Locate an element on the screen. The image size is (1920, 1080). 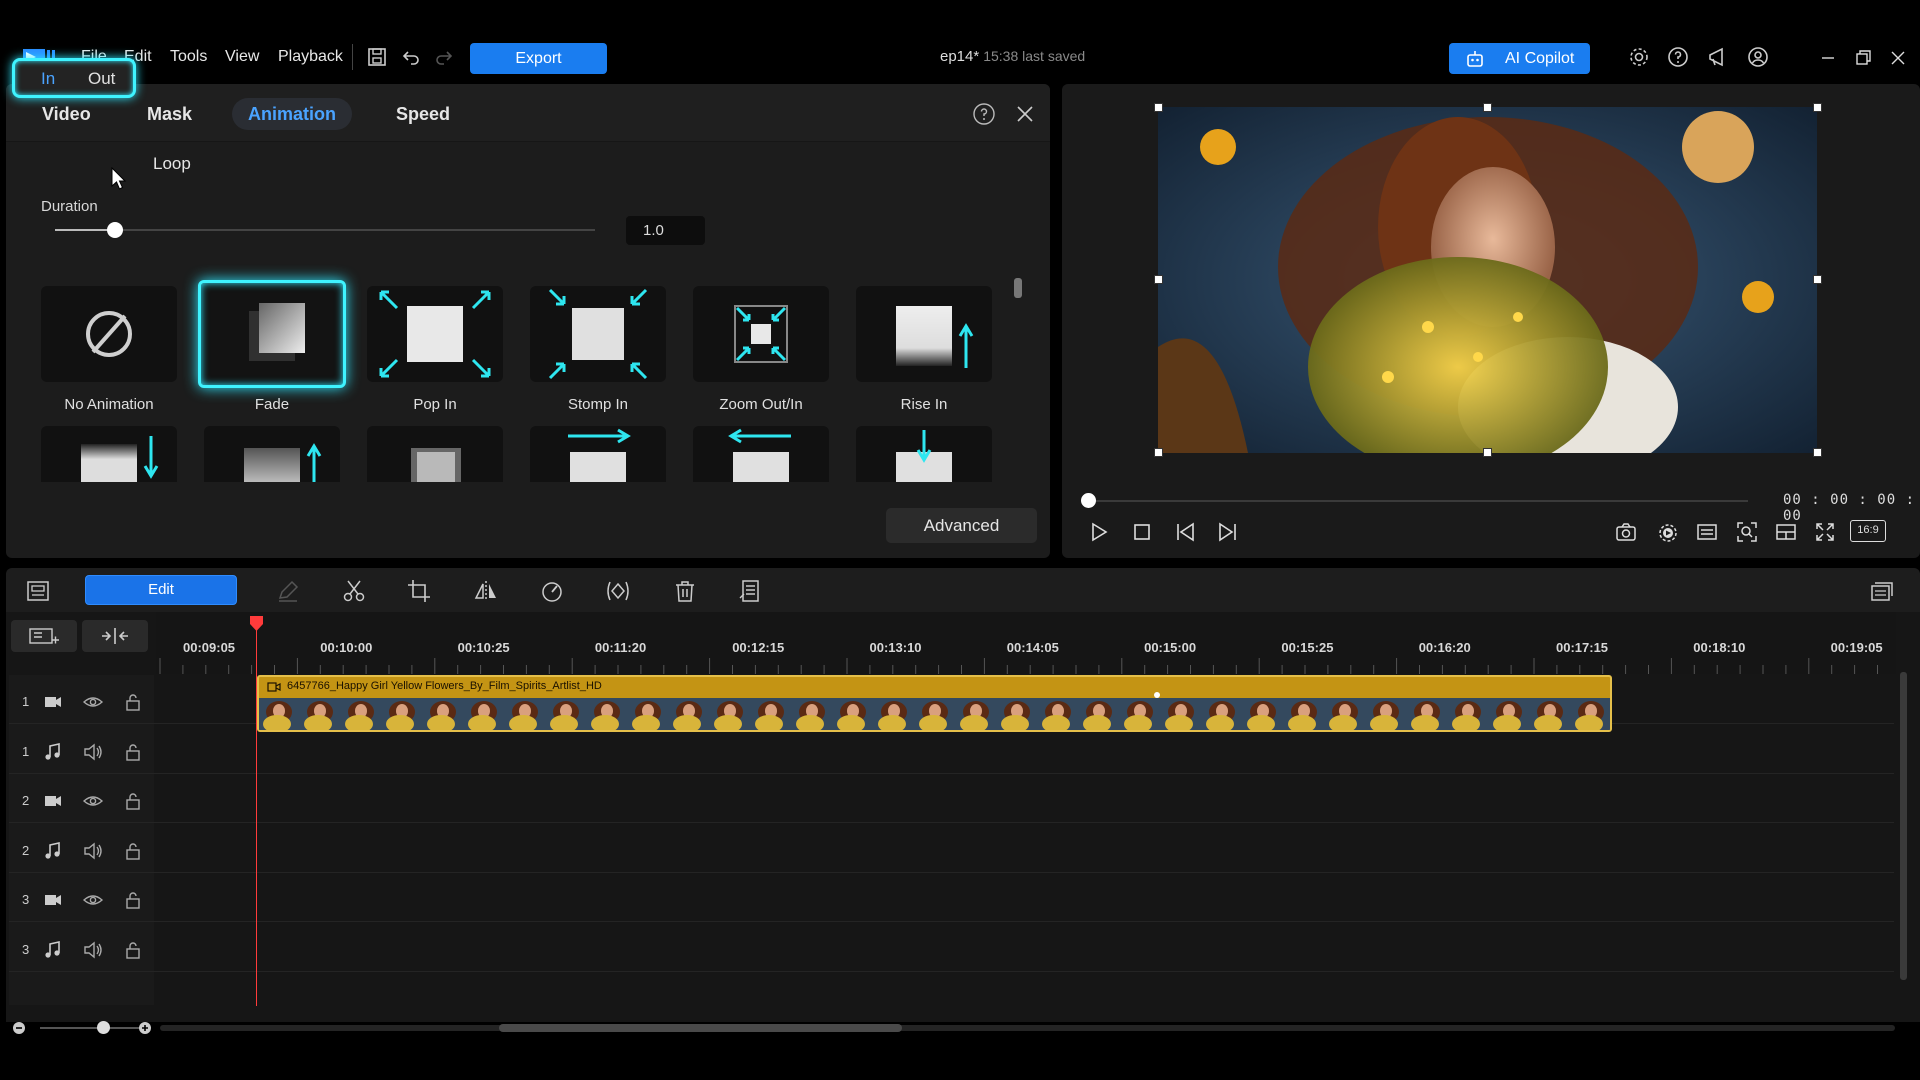
keyframe-icon is located at coordinates (618, 591).